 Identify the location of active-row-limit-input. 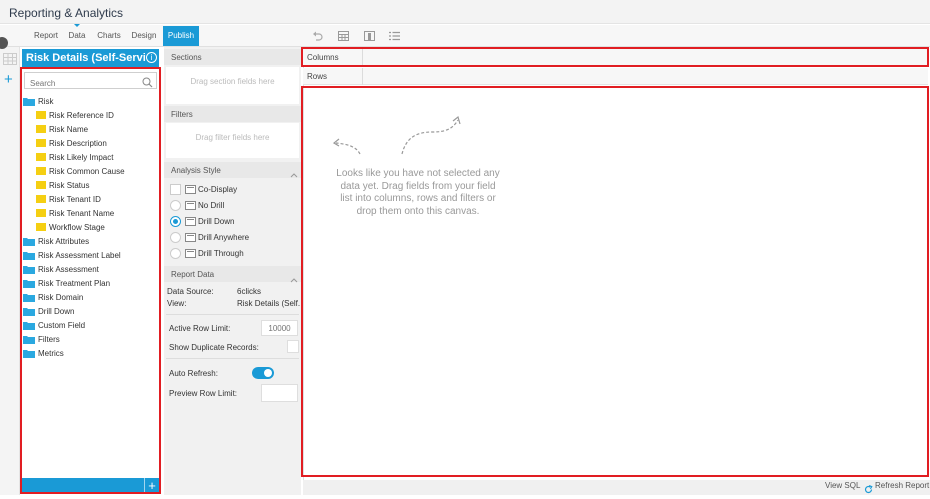
(279, 328).